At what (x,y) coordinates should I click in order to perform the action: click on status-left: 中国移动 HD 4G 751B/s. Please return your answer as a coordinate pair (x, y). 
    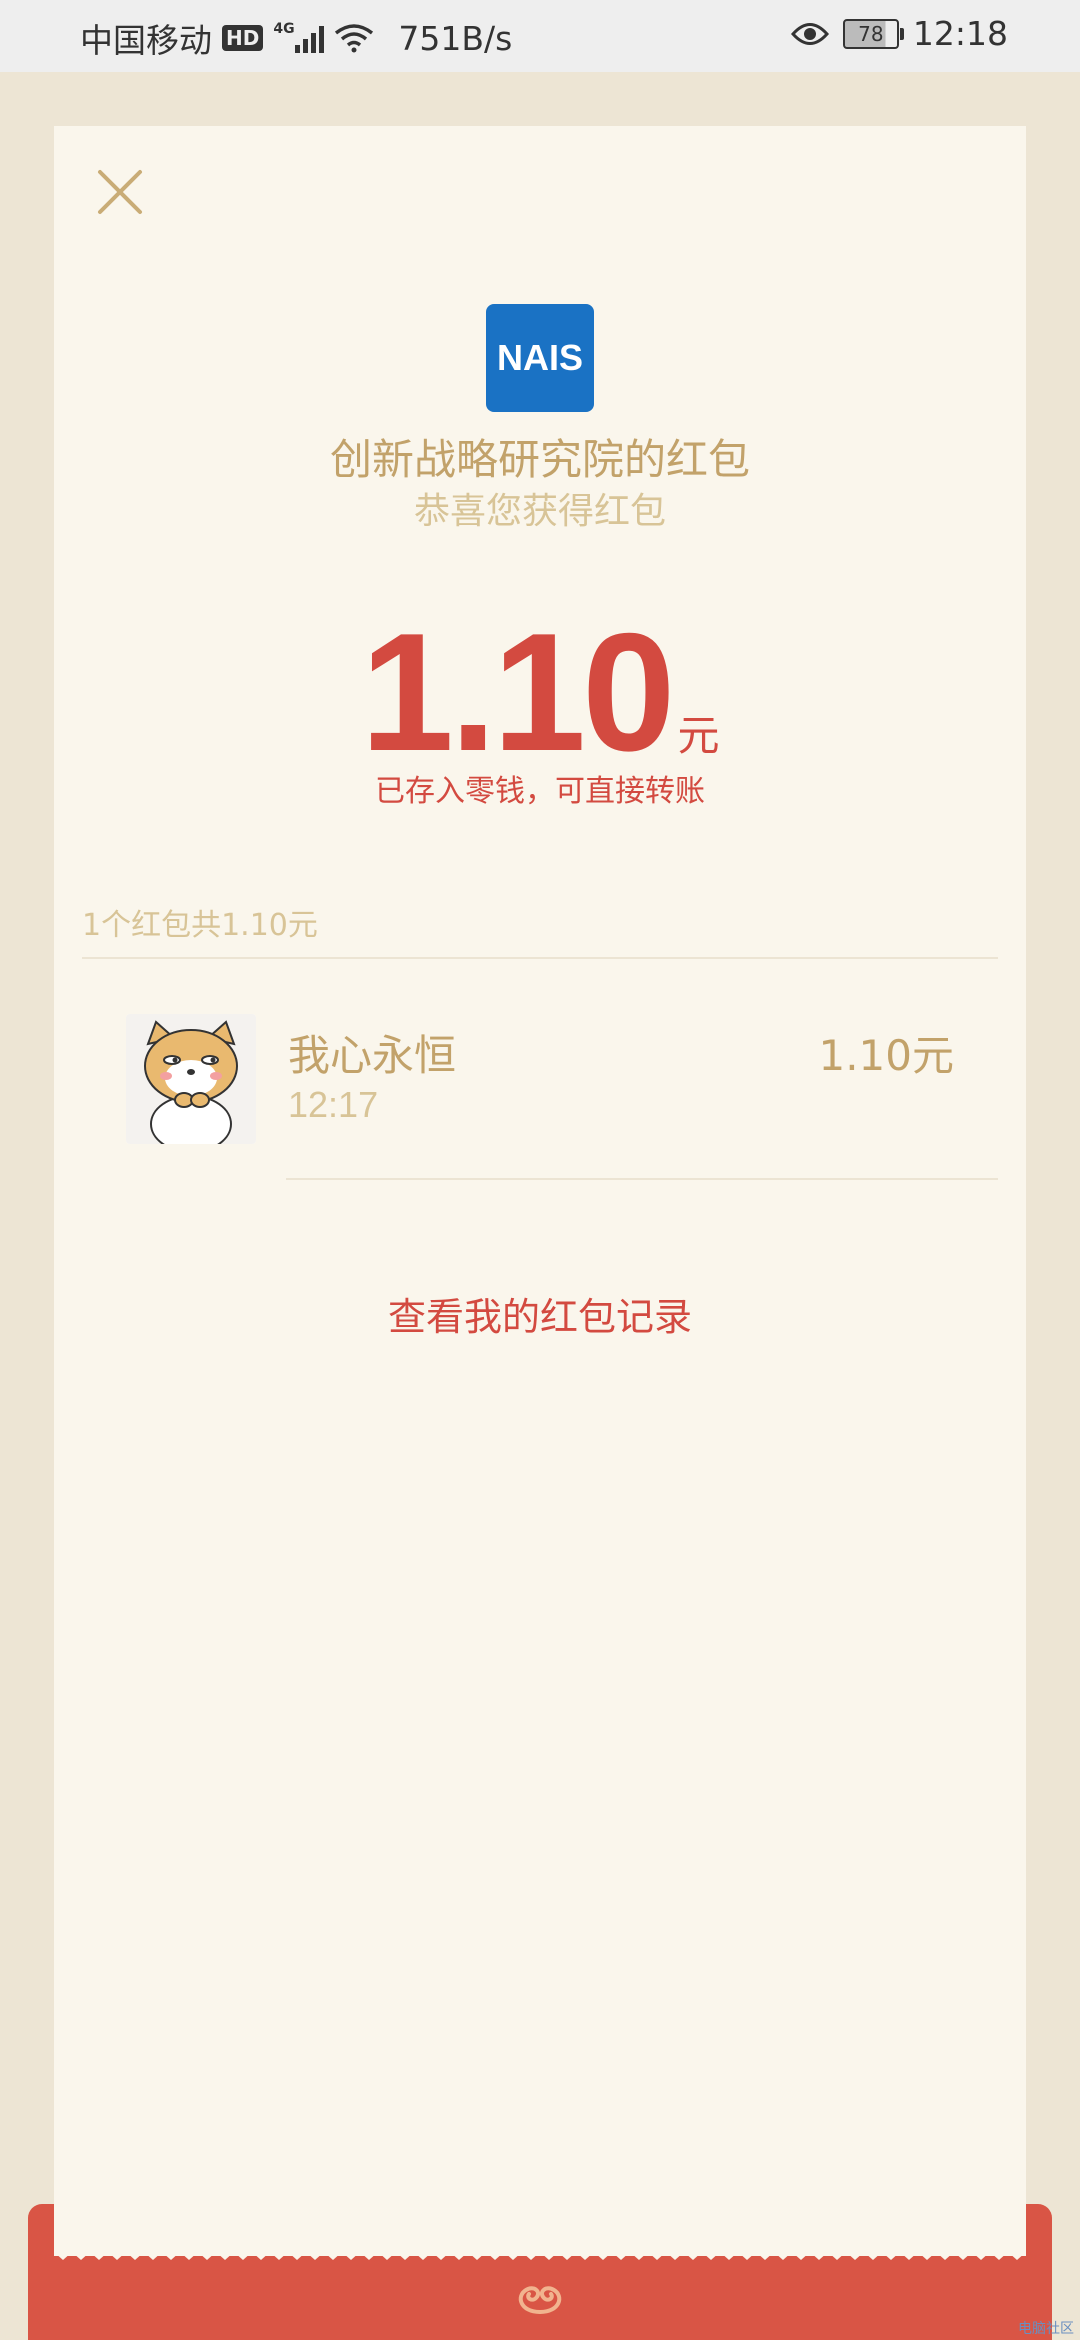
    Looking at the image, I should click on (296, 38).